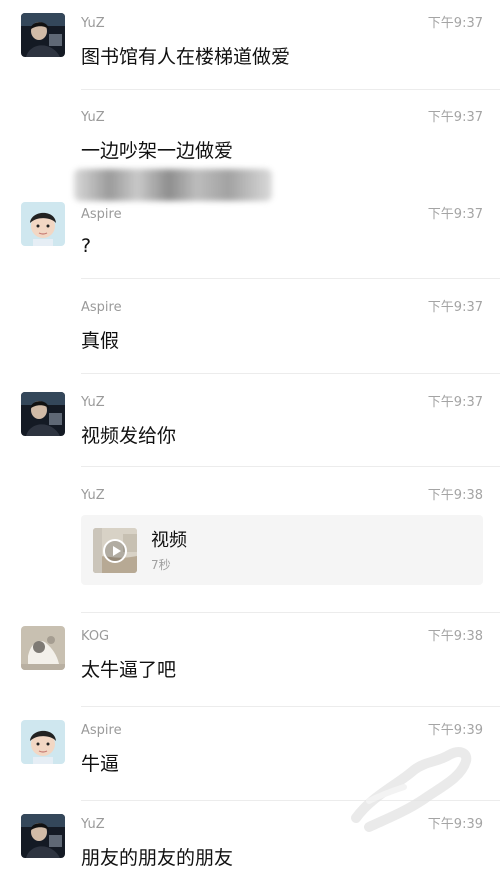  I want to click on message-text: 视频发给你, so click(128, 436).